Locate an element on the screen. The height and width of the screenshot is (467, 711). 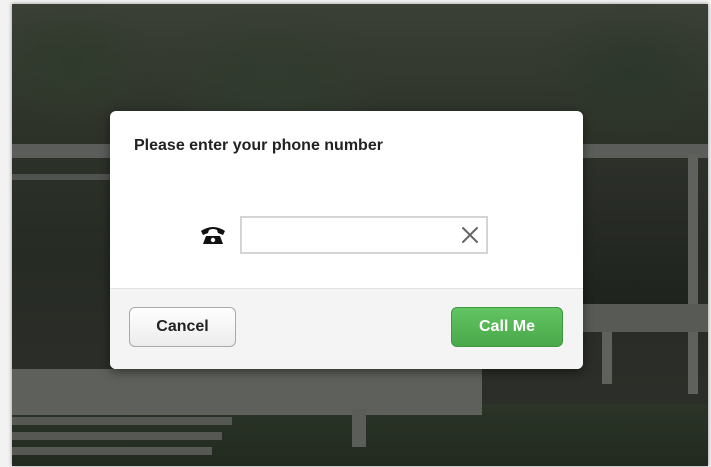
clear-icon is located at coordinates (470, 235).